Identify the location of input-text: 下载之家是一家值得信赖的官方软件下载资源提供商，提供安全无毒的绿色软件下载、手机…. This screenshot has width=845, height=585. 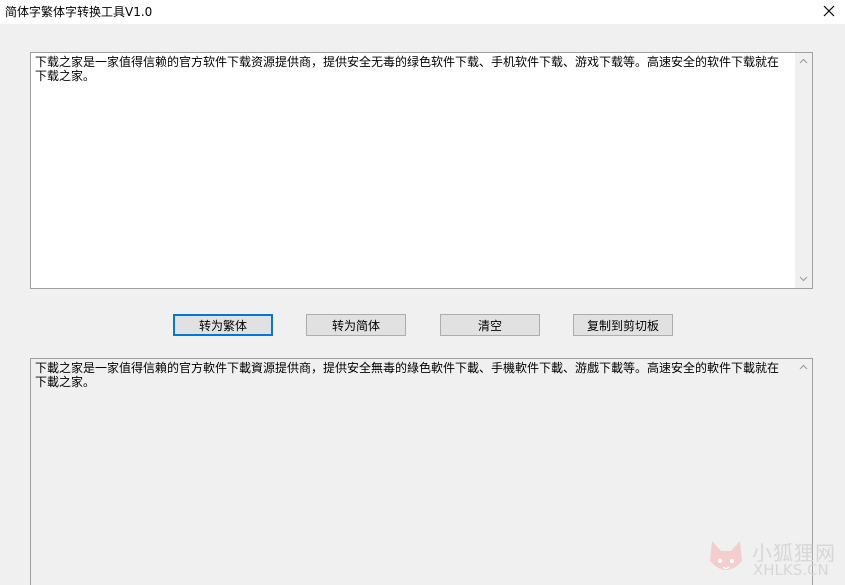
(407, 69).